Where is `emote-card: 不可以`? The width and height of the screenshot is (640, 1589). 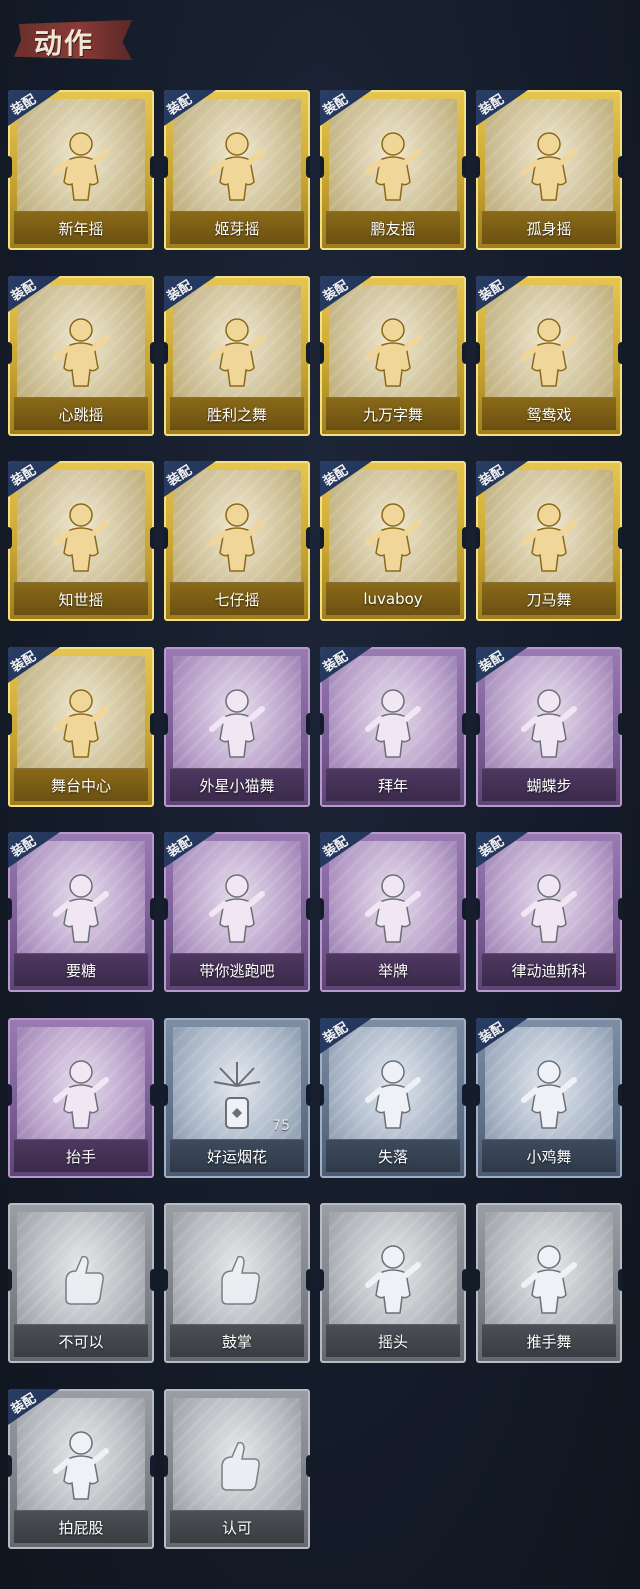
emote-card: 不可以 is located at coordinates (81, 1283).